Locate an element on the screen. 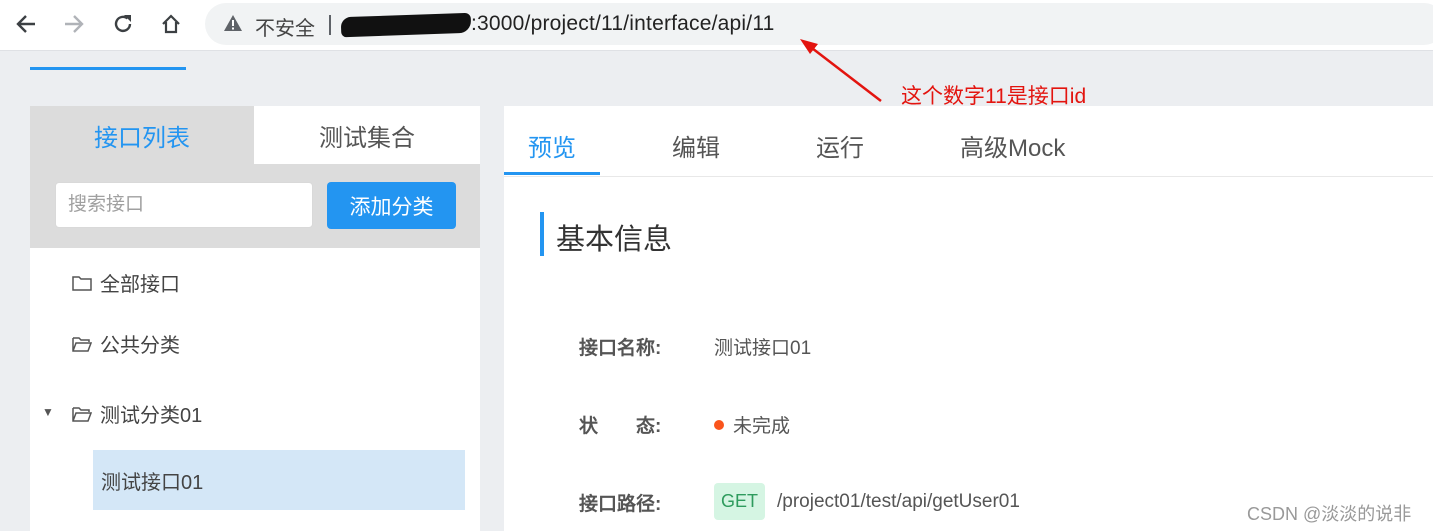  folder-icon is located at coordinates (82, 283).